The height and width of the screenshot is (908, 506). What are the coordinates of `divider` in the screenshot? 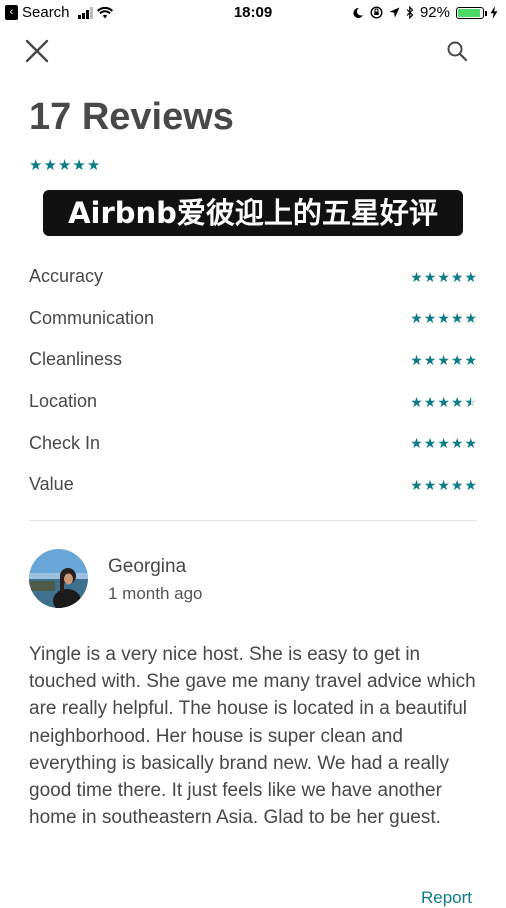 It's located at (253, 520).